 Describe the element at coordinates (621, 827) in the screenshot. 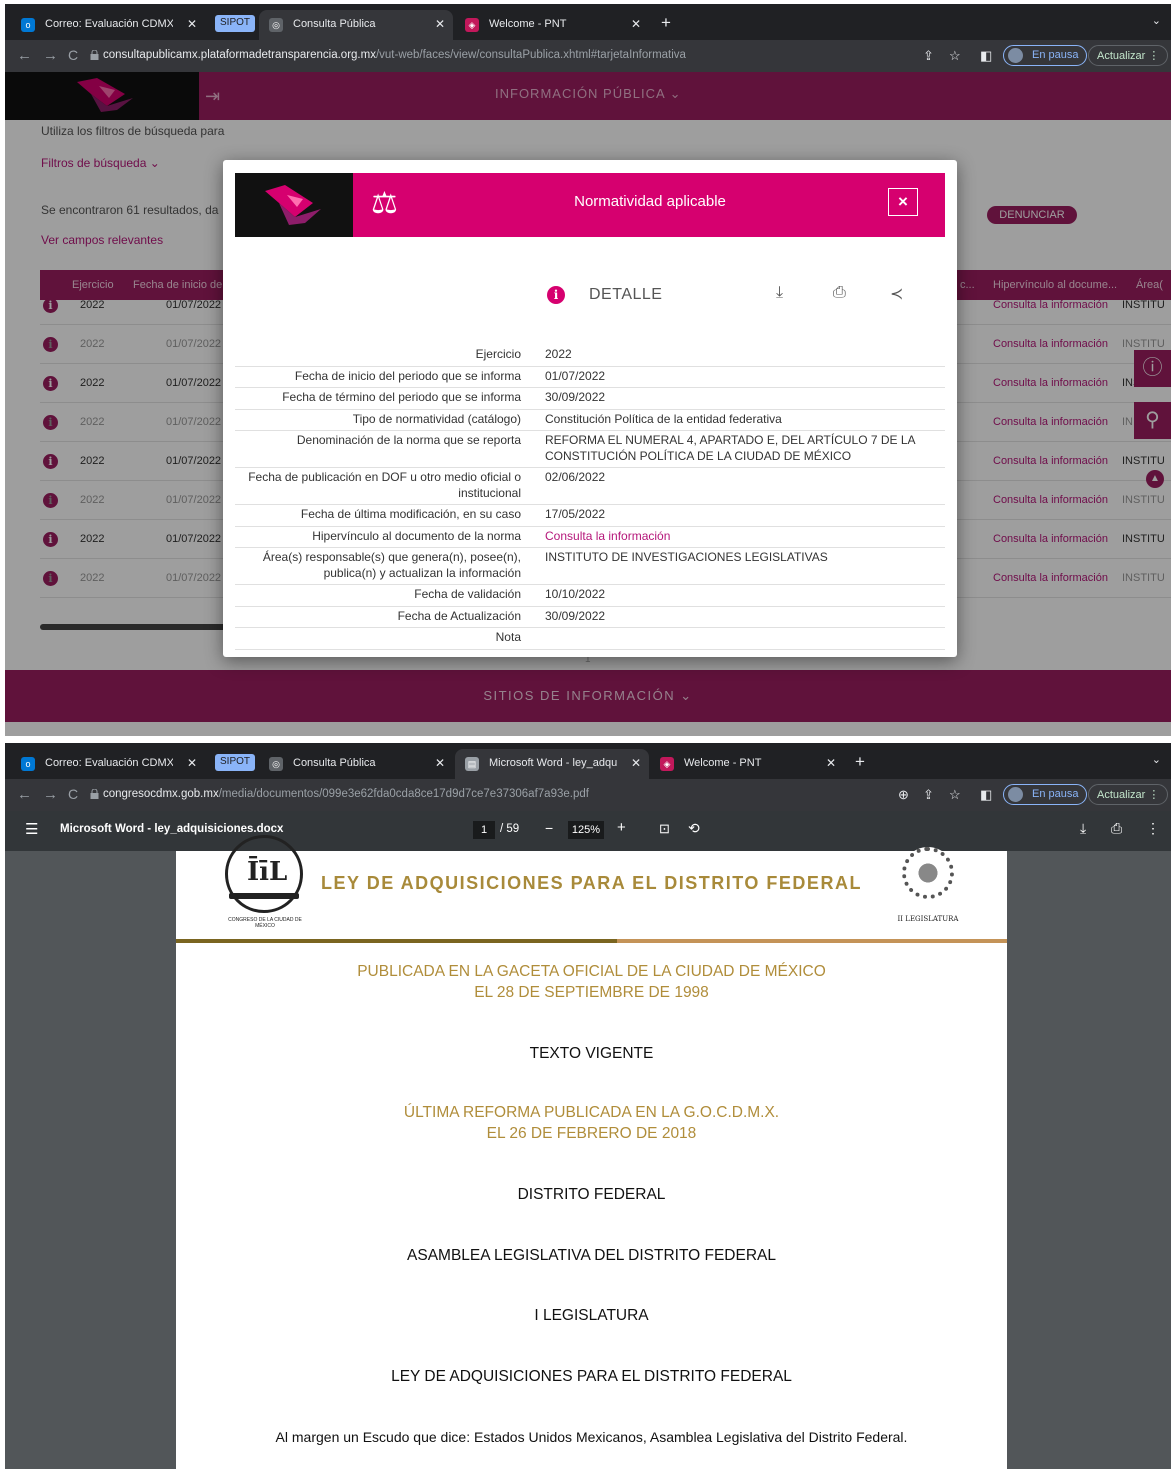

I see `zoom-in-icon: +` at that location.